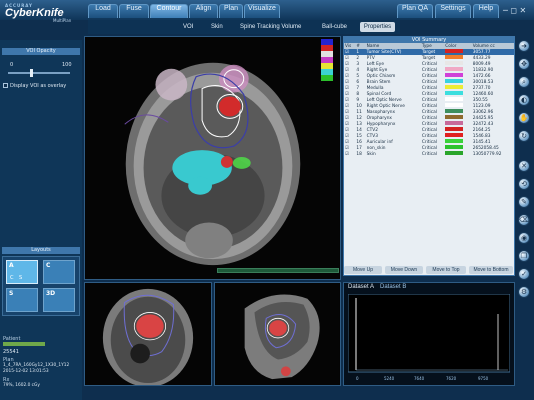  What do you see at coordinates (22, 300) in the screenshot?
I see `layout-sagittal-button: S` at bounding box center [22, 300].